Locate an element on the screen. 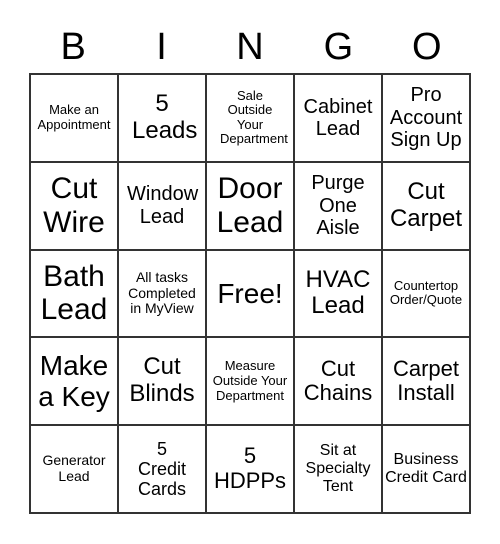  bingo-cell: Generator Lead is located at coordinates (74, 469).